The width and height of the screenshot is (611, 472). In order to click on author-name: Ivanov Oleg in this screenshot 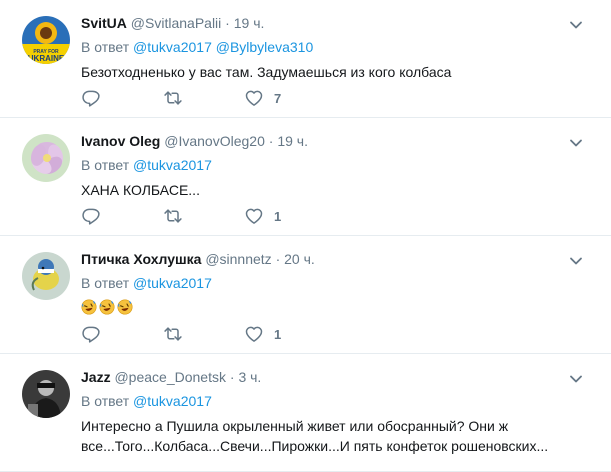, I will do `click(120, 141)`.